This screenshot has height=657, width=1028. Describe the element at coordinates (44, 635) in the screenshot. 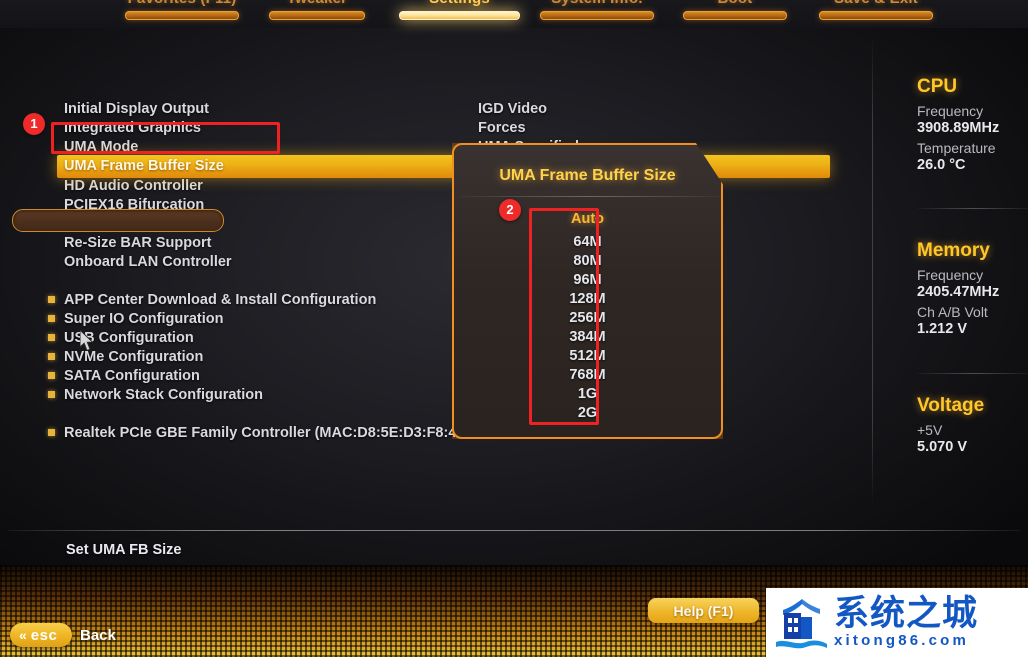

I see `esc-key-label: esc` at that location.